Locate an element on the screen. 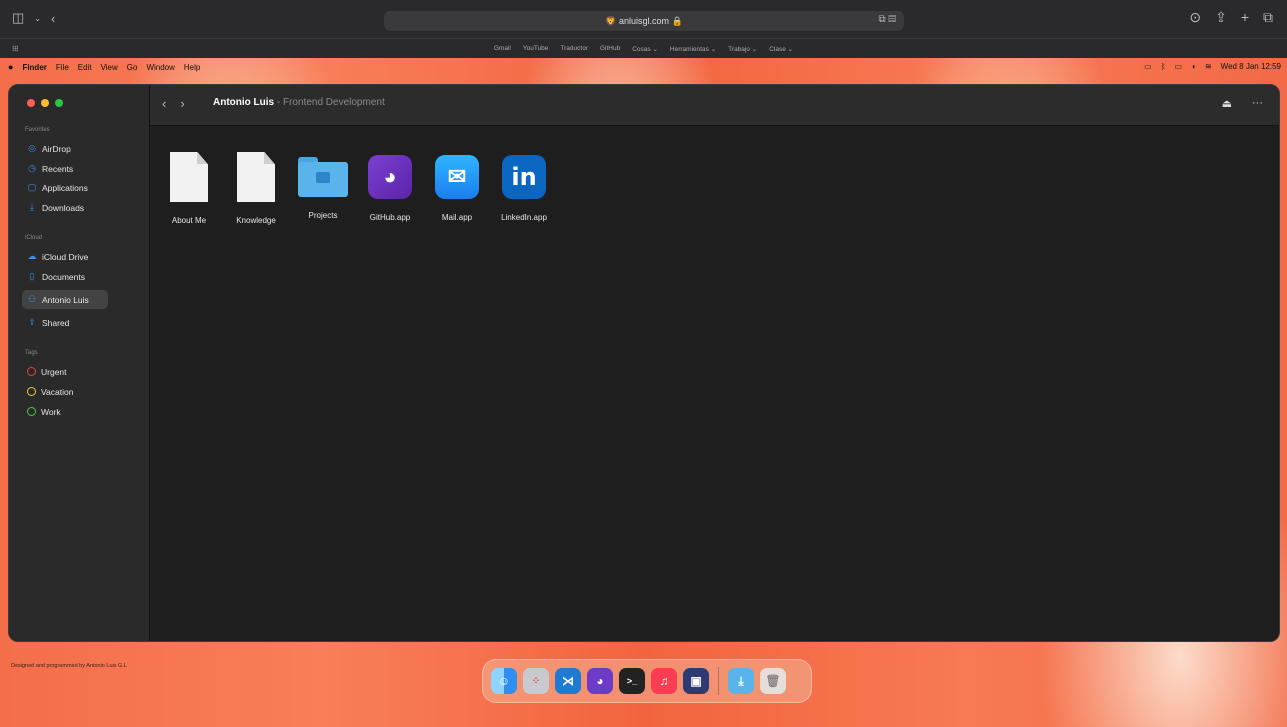  sidebar-item-recents: ◷ Recents is located at coordinates (65, 168).